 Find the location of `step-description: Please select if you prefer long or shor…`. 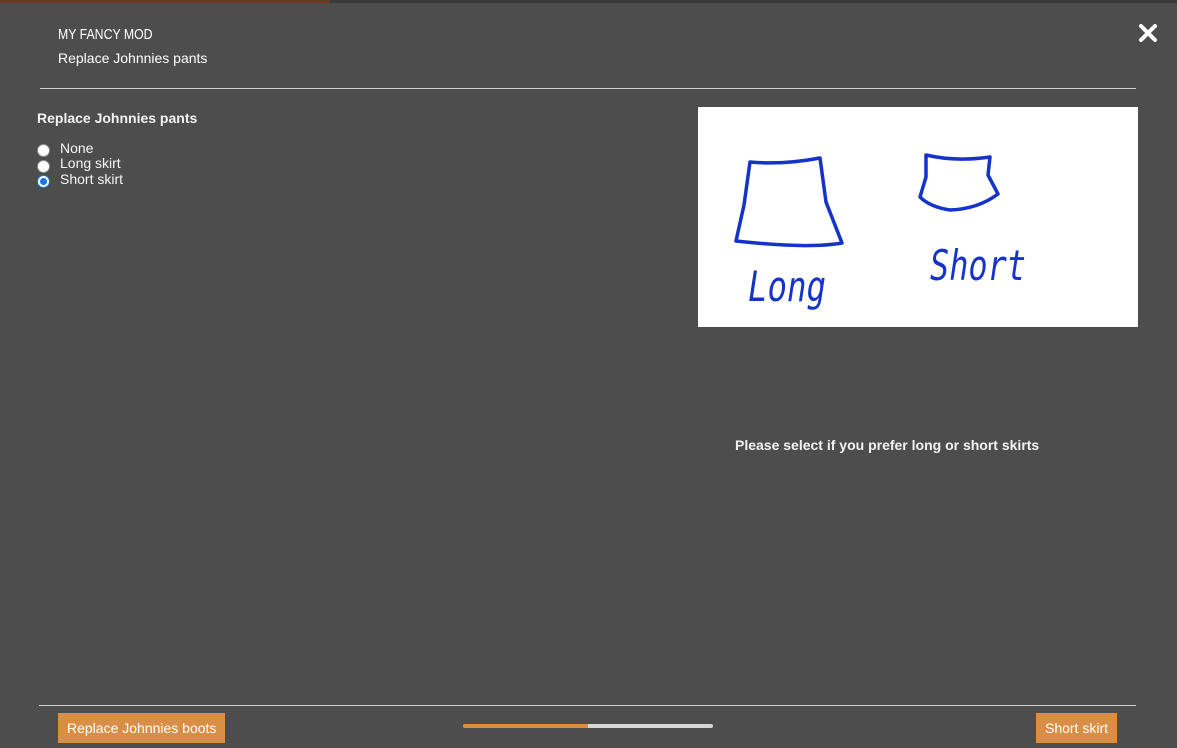

step-description: Please select if you prefer long or shor… is located at coordinates (887, 445).